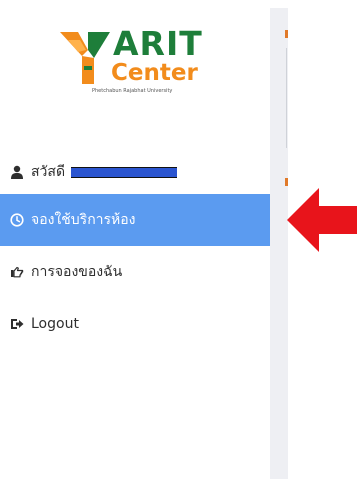 Image resolution: width=357 pixels, height=479 pixels. I want to click on sidebar-item-label: การจองของฉัน, so click(77, 272).